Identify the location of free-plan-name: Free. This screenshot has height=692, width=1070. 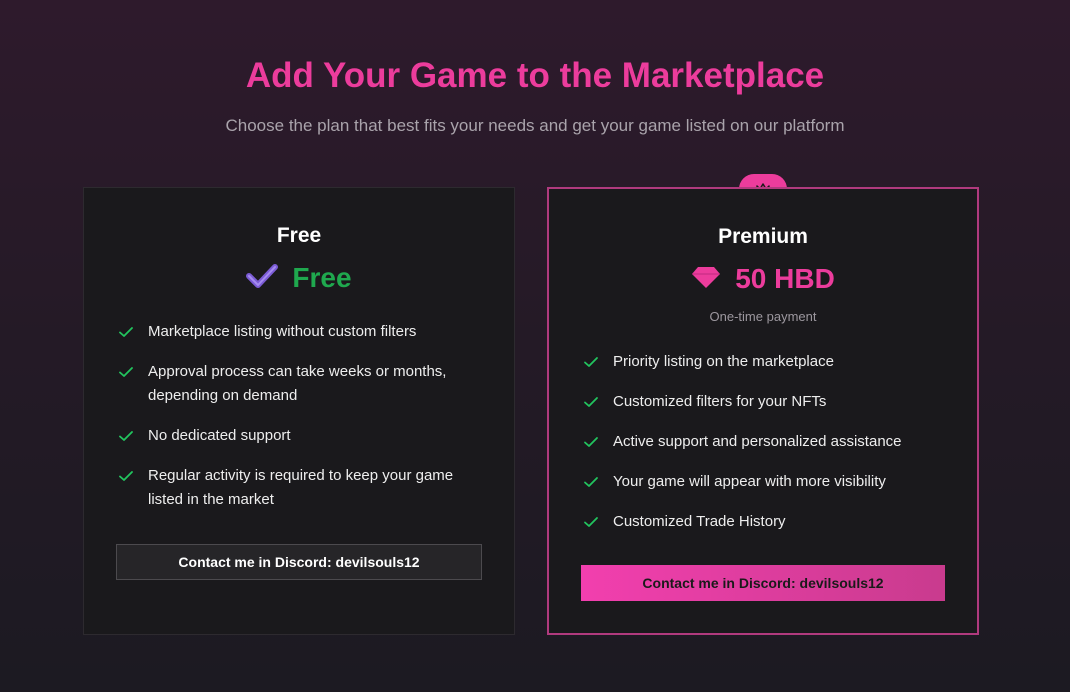
(299, 235).